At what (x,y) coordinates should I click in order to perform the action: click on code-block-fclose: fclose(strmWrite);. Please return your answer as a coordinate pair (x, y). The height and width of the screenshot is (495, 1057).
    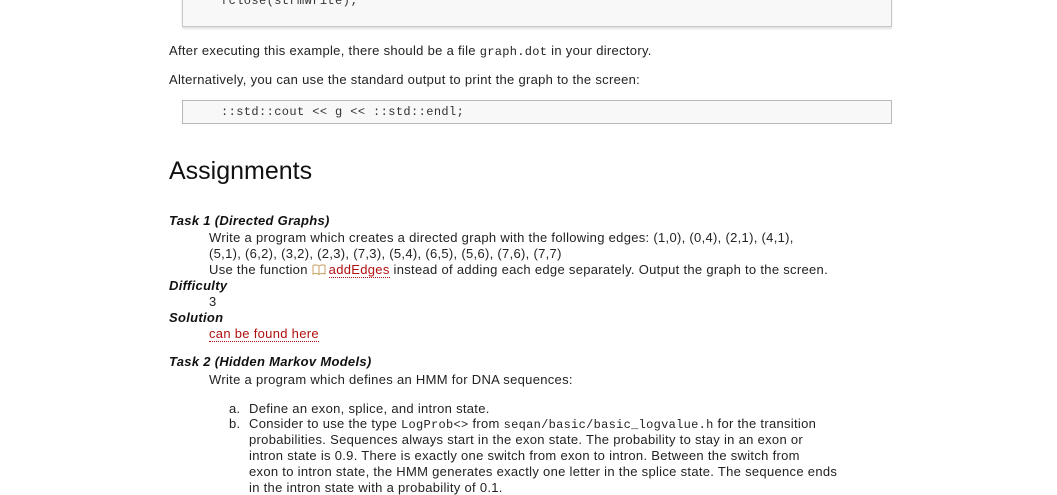
    Looking at the image, I should click on (537, 13).